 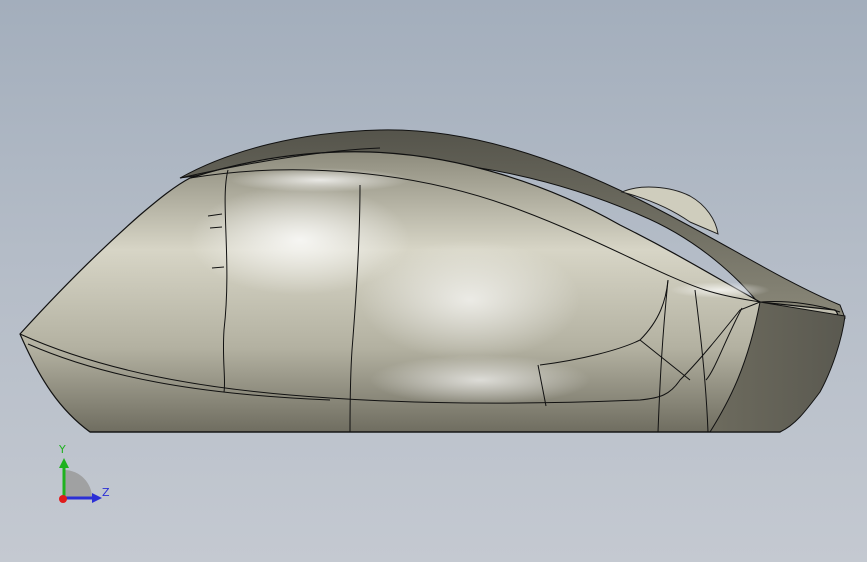 What do you see at coordinates (64, 463) in the screenshot?
I see `y-axis-arrowhead` at bounding box center [64, 463].